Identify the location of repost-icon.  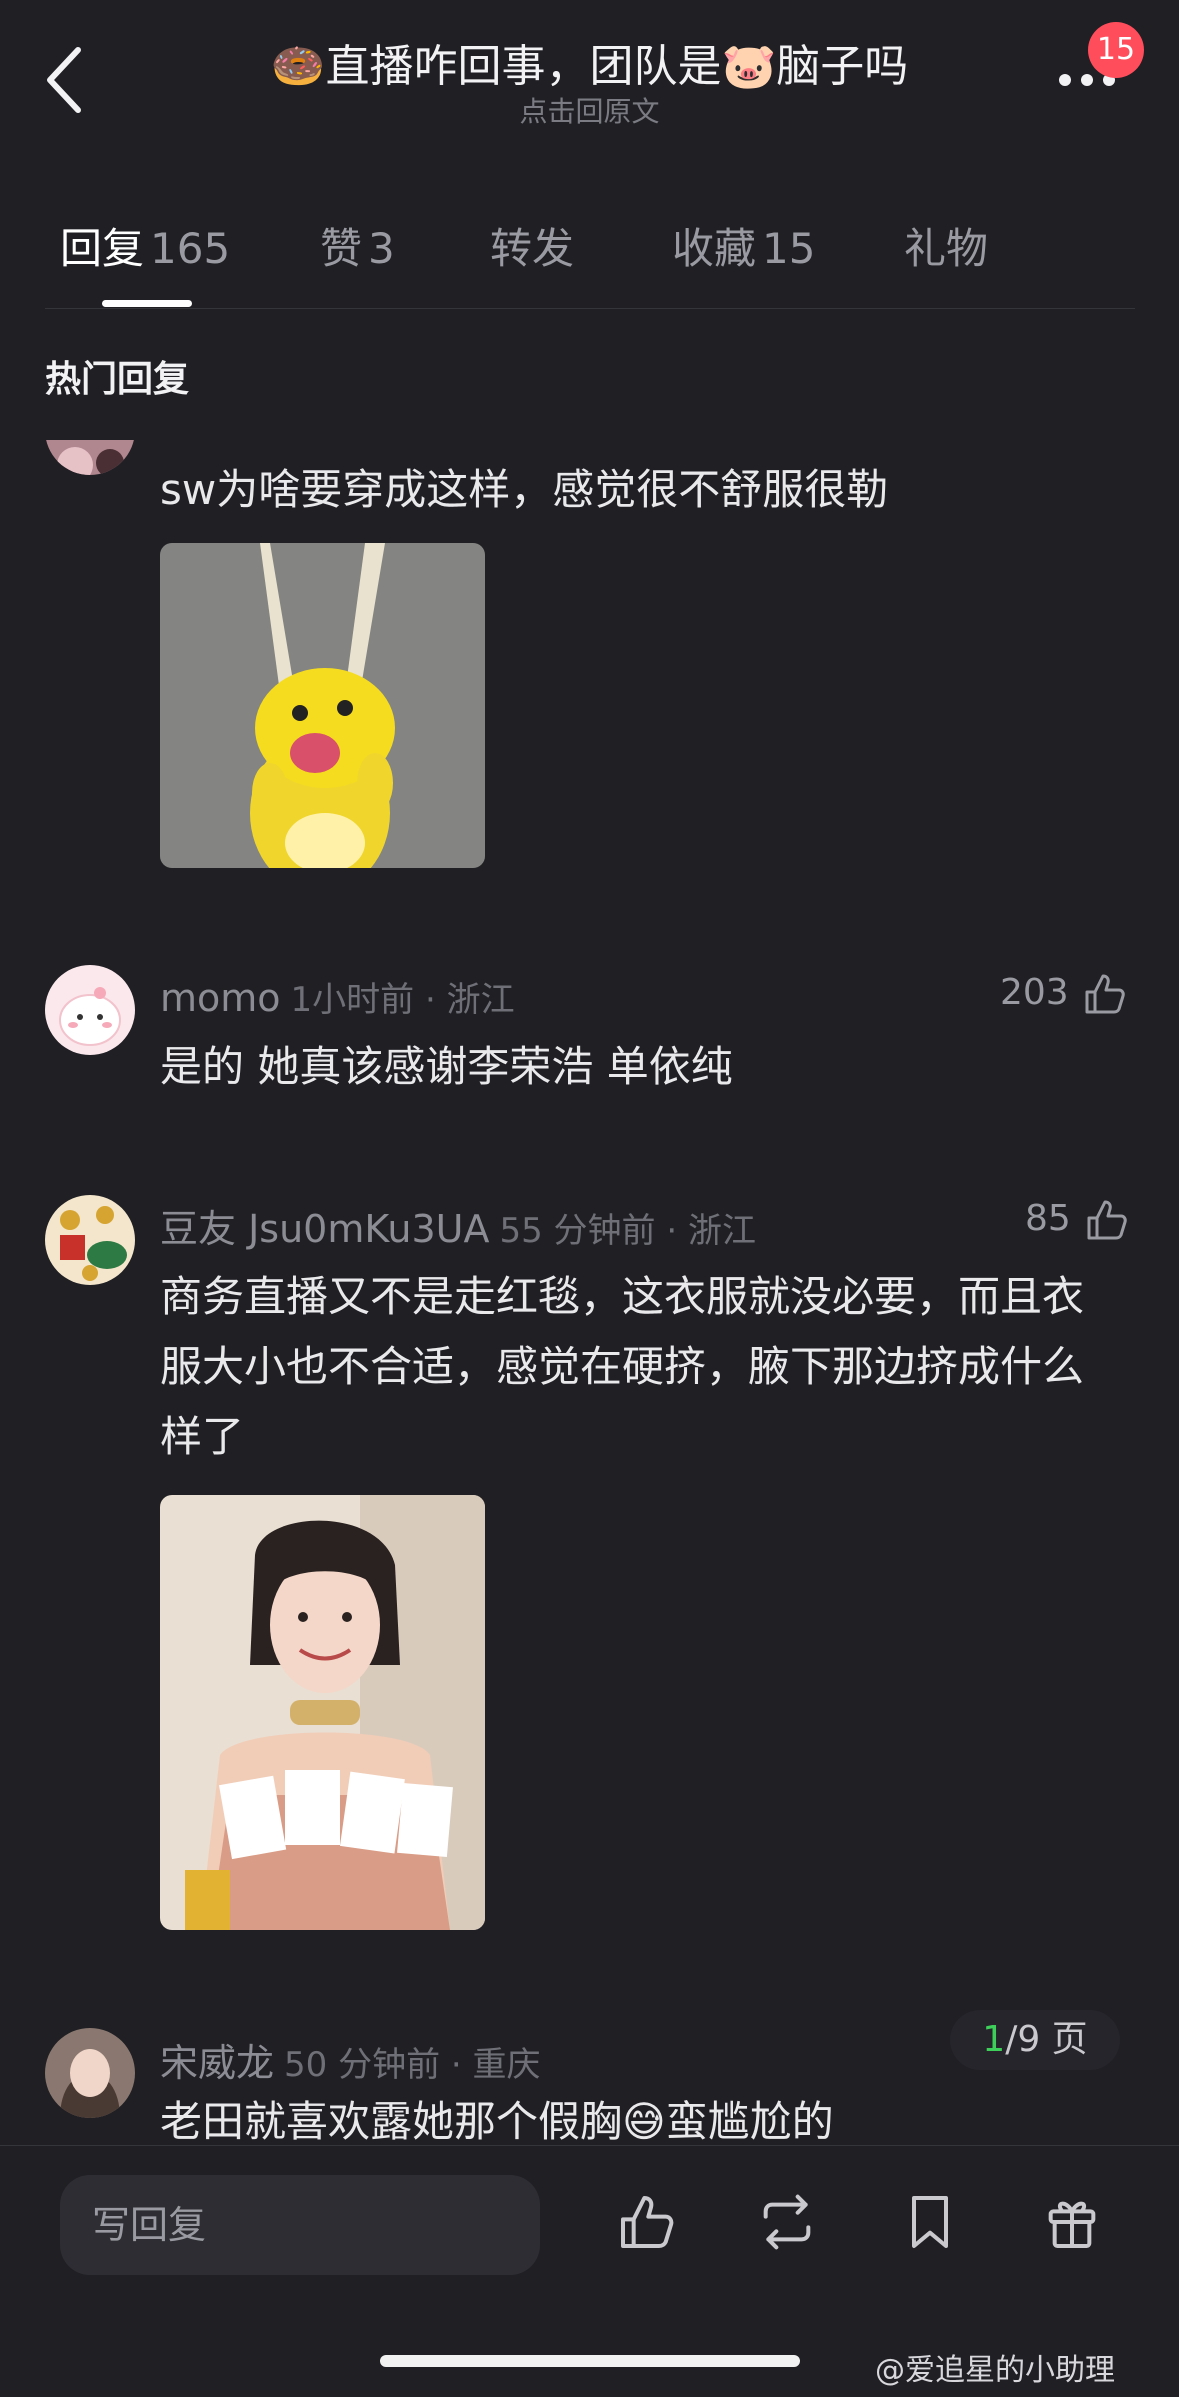
(787, 2222).